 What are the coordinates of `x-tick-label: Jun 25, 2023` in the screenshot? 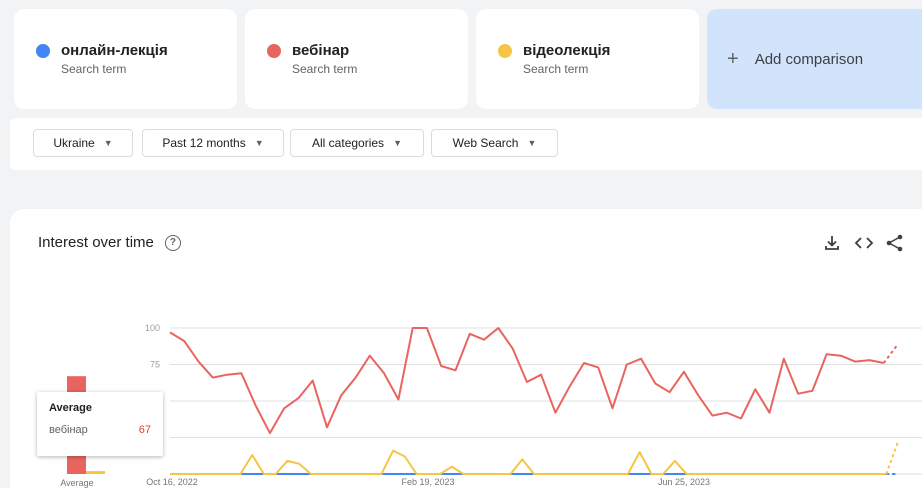 It's located at (684, 482).